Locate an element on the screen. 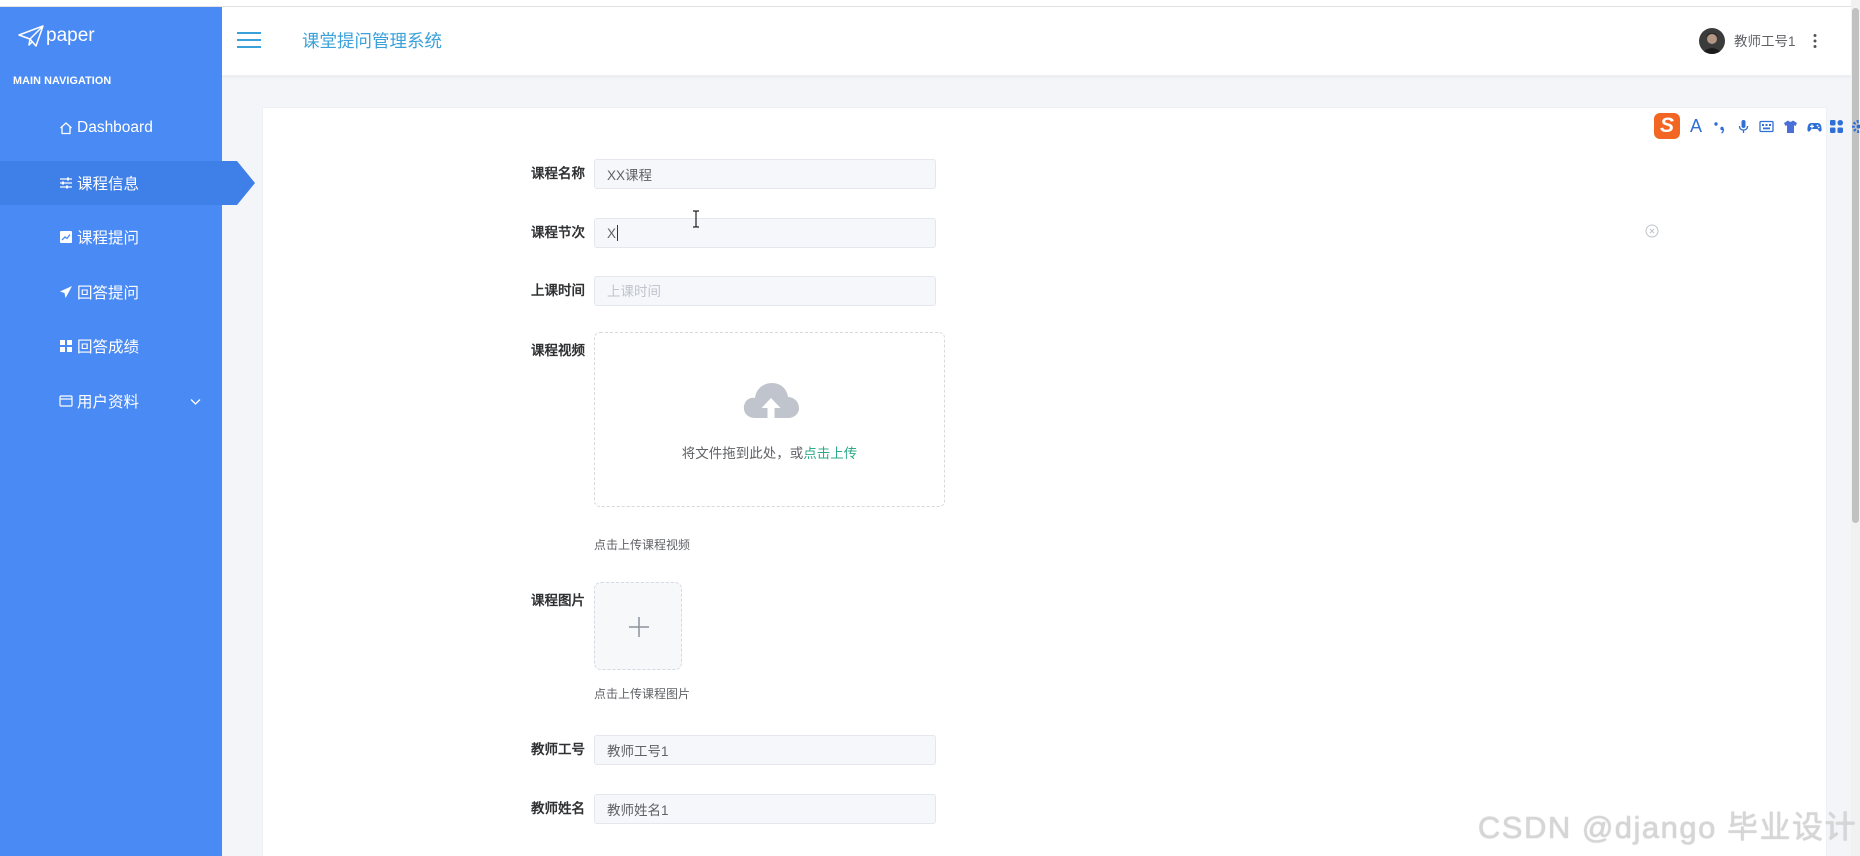  sidebar-item-user-profile: 用户资料 is located at coordinates (111, 401).